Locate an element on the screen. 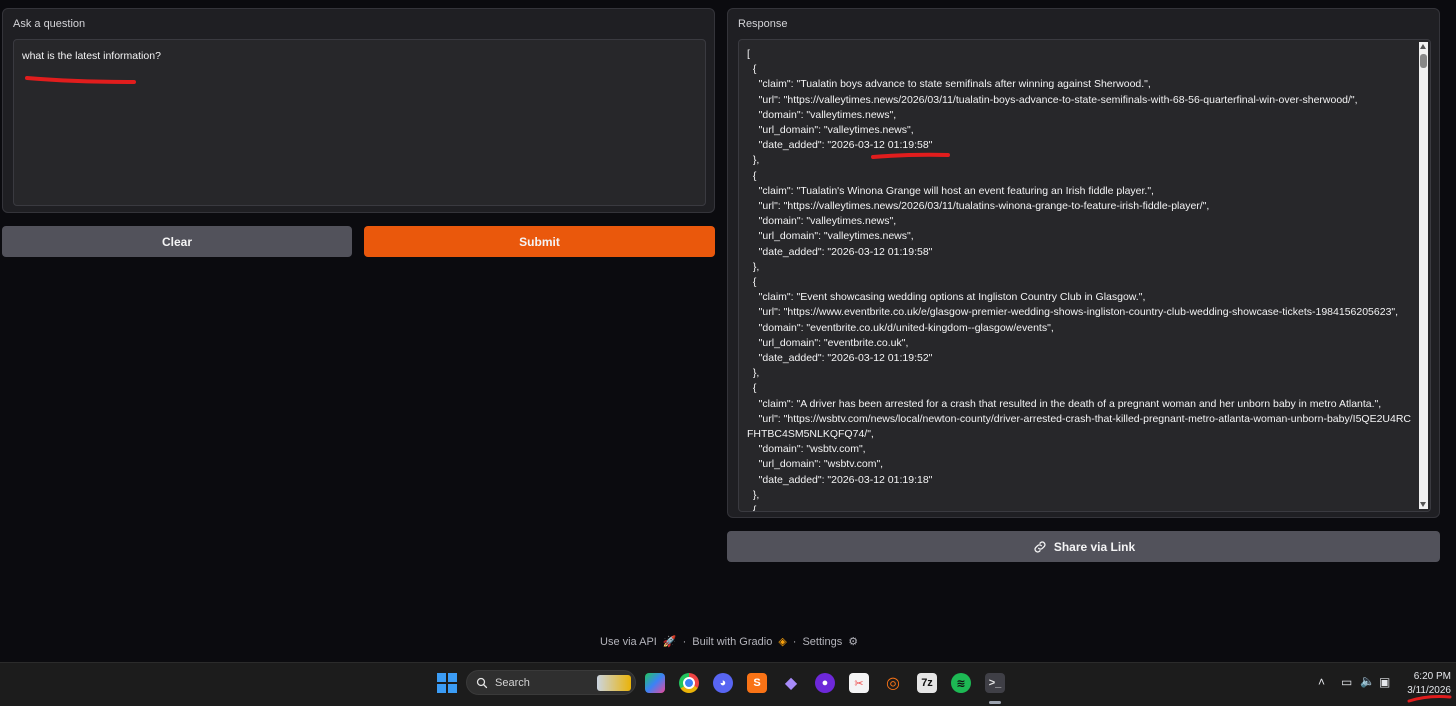 The width and height of the screenshot is (1456, 706). github-icon: ● is located at coordinates (825, 683).